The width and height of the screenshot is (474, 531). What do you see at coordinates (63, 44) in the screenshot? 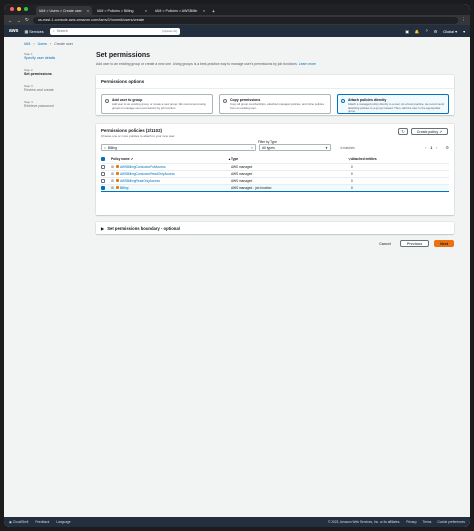
I see `breadcrumb-current: Create user` at bounding box center [63, 44].